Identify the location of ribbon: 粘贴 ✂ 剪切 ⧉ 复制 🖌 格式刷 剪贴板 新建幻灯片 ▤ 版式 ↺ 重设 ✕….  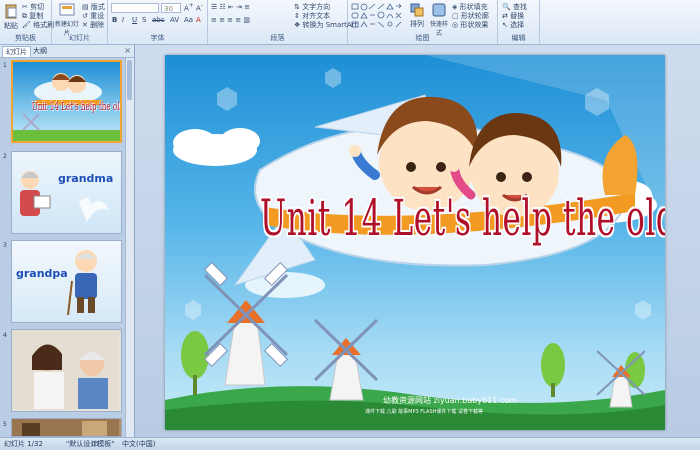
(350, 22).